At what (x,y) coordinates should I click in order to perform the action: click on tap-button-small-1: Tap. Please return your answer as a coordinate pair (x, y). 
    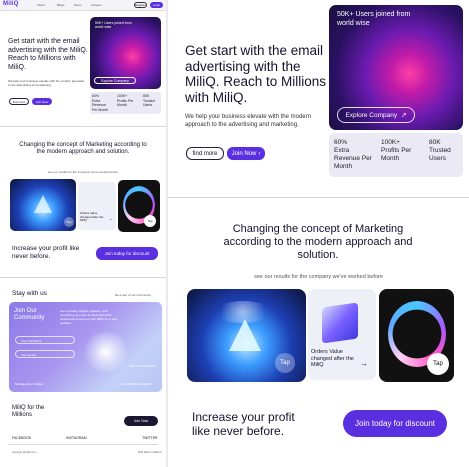
    Looking at the image, I should click on (69, 222).